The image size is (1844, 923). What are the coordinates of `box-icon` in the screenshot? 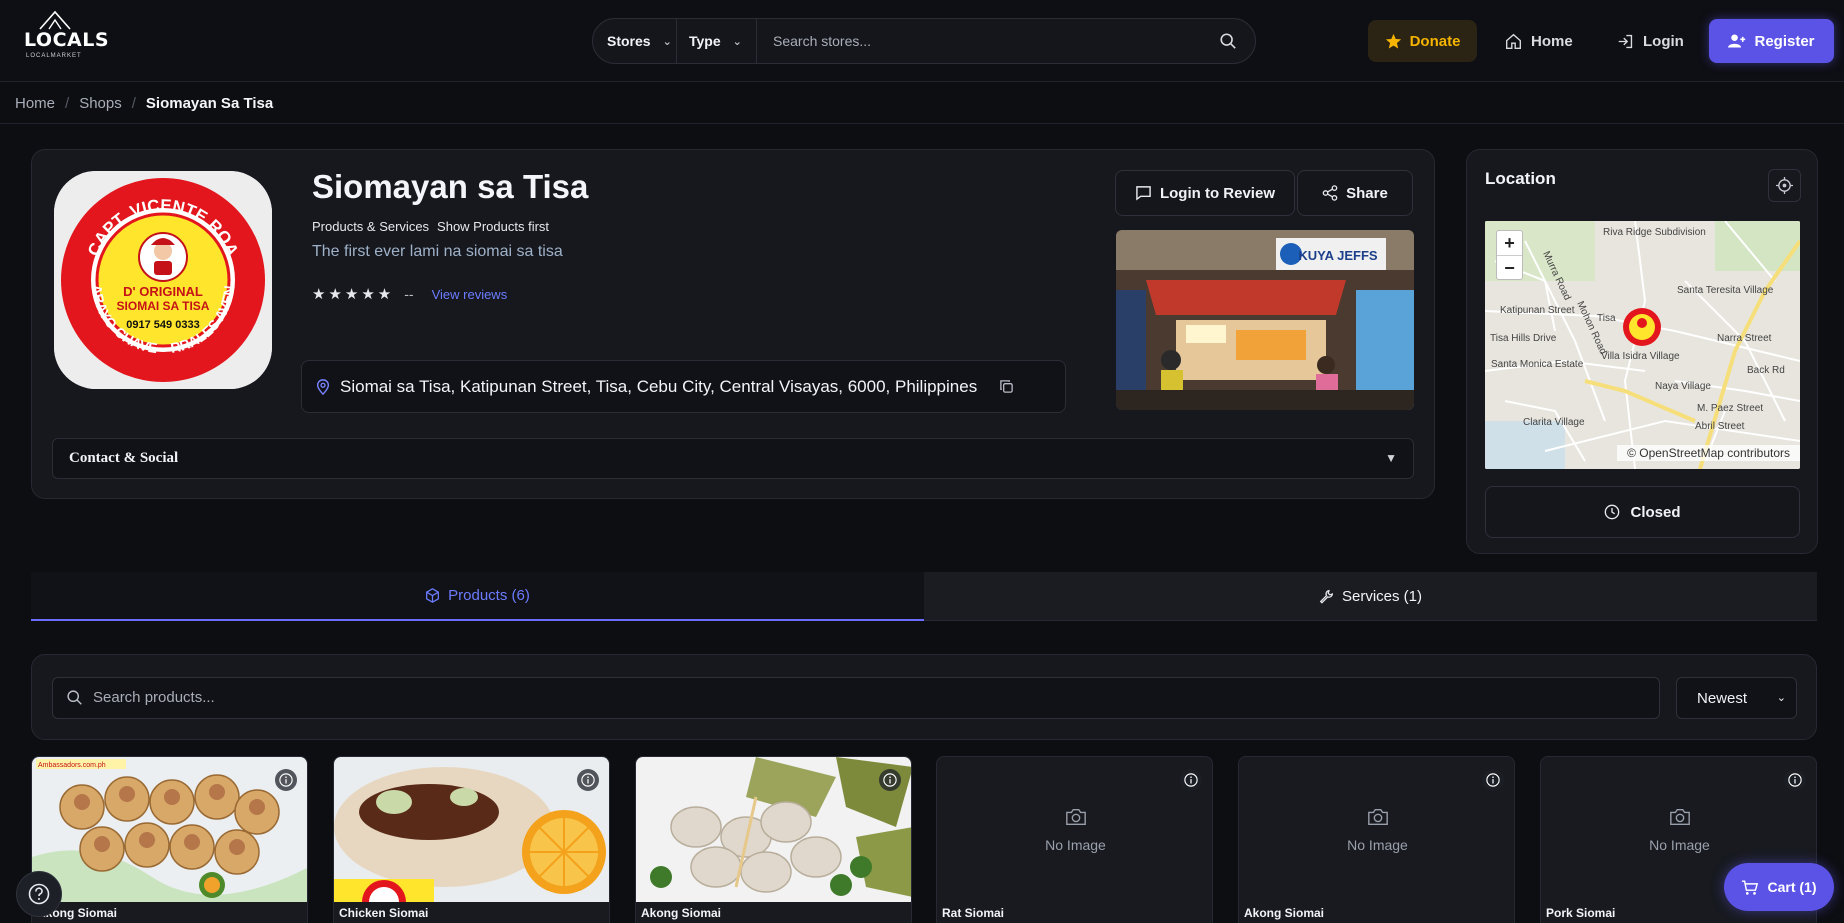 It's located at (433, 595).